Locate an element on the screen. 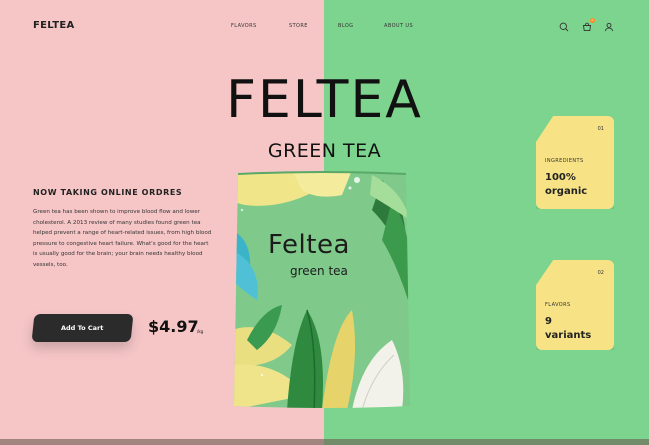 Image resolution: width=649 pixels, height=445 pixels. card-value: 100% organic is located at coordinates (566, 184).